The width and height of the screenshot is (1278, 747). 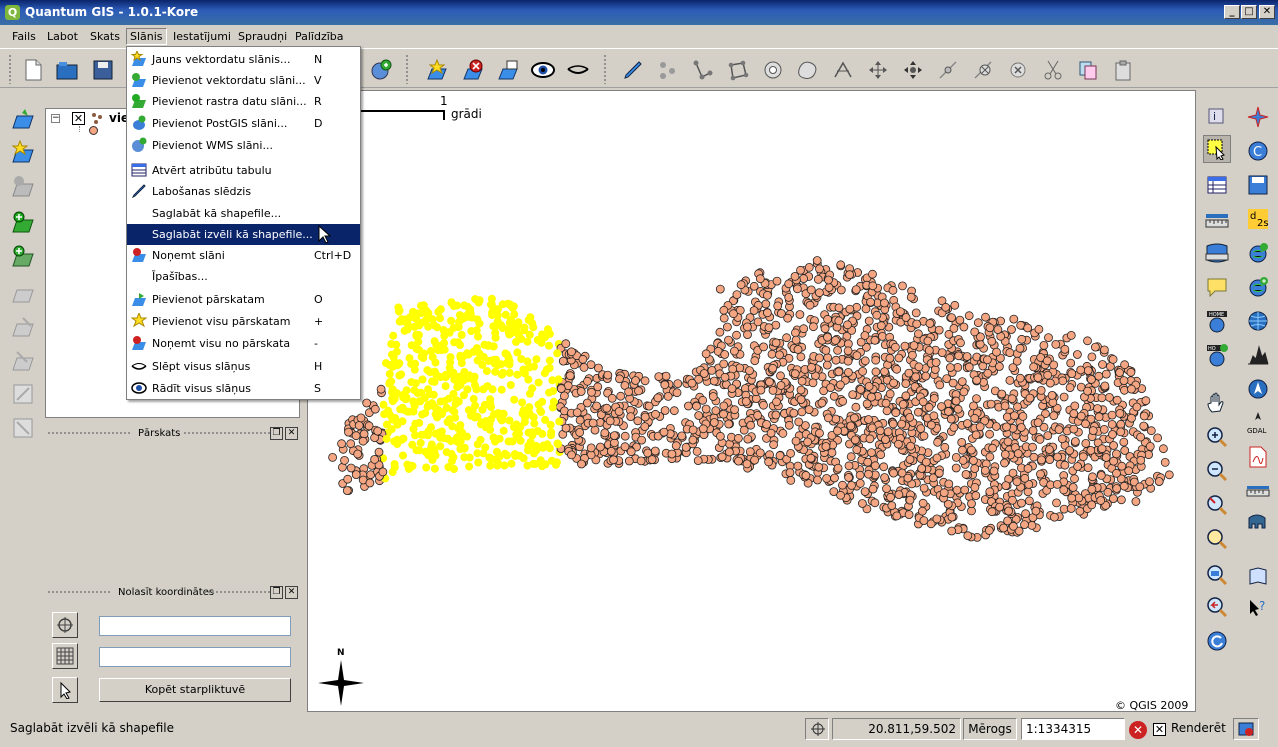 What do you see at coordinates (1217, 221) in the screenshot?
I see `measure-line-icon` at bounding box center [1217, 221].